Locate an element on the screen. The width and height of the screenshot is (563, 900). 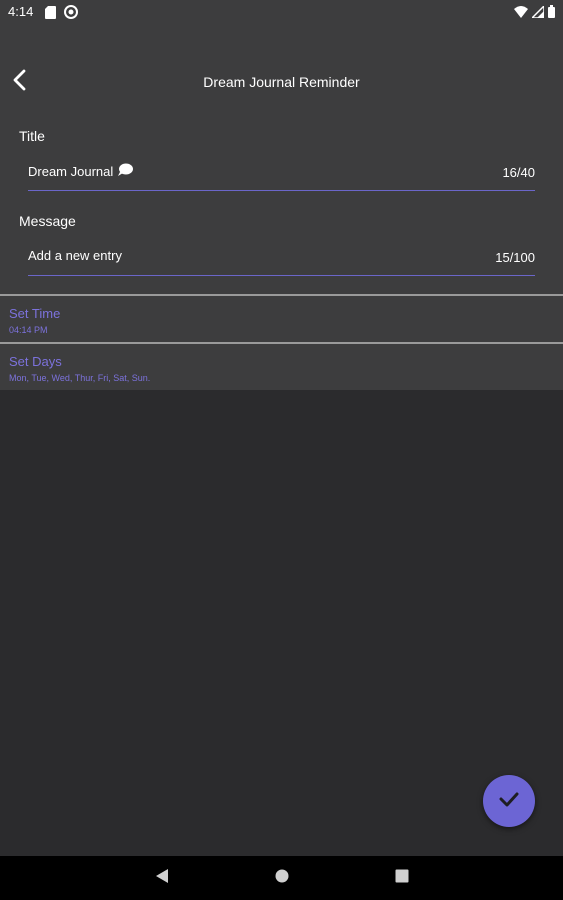
status-time: 4:14 is located at coordinates (21, 11).